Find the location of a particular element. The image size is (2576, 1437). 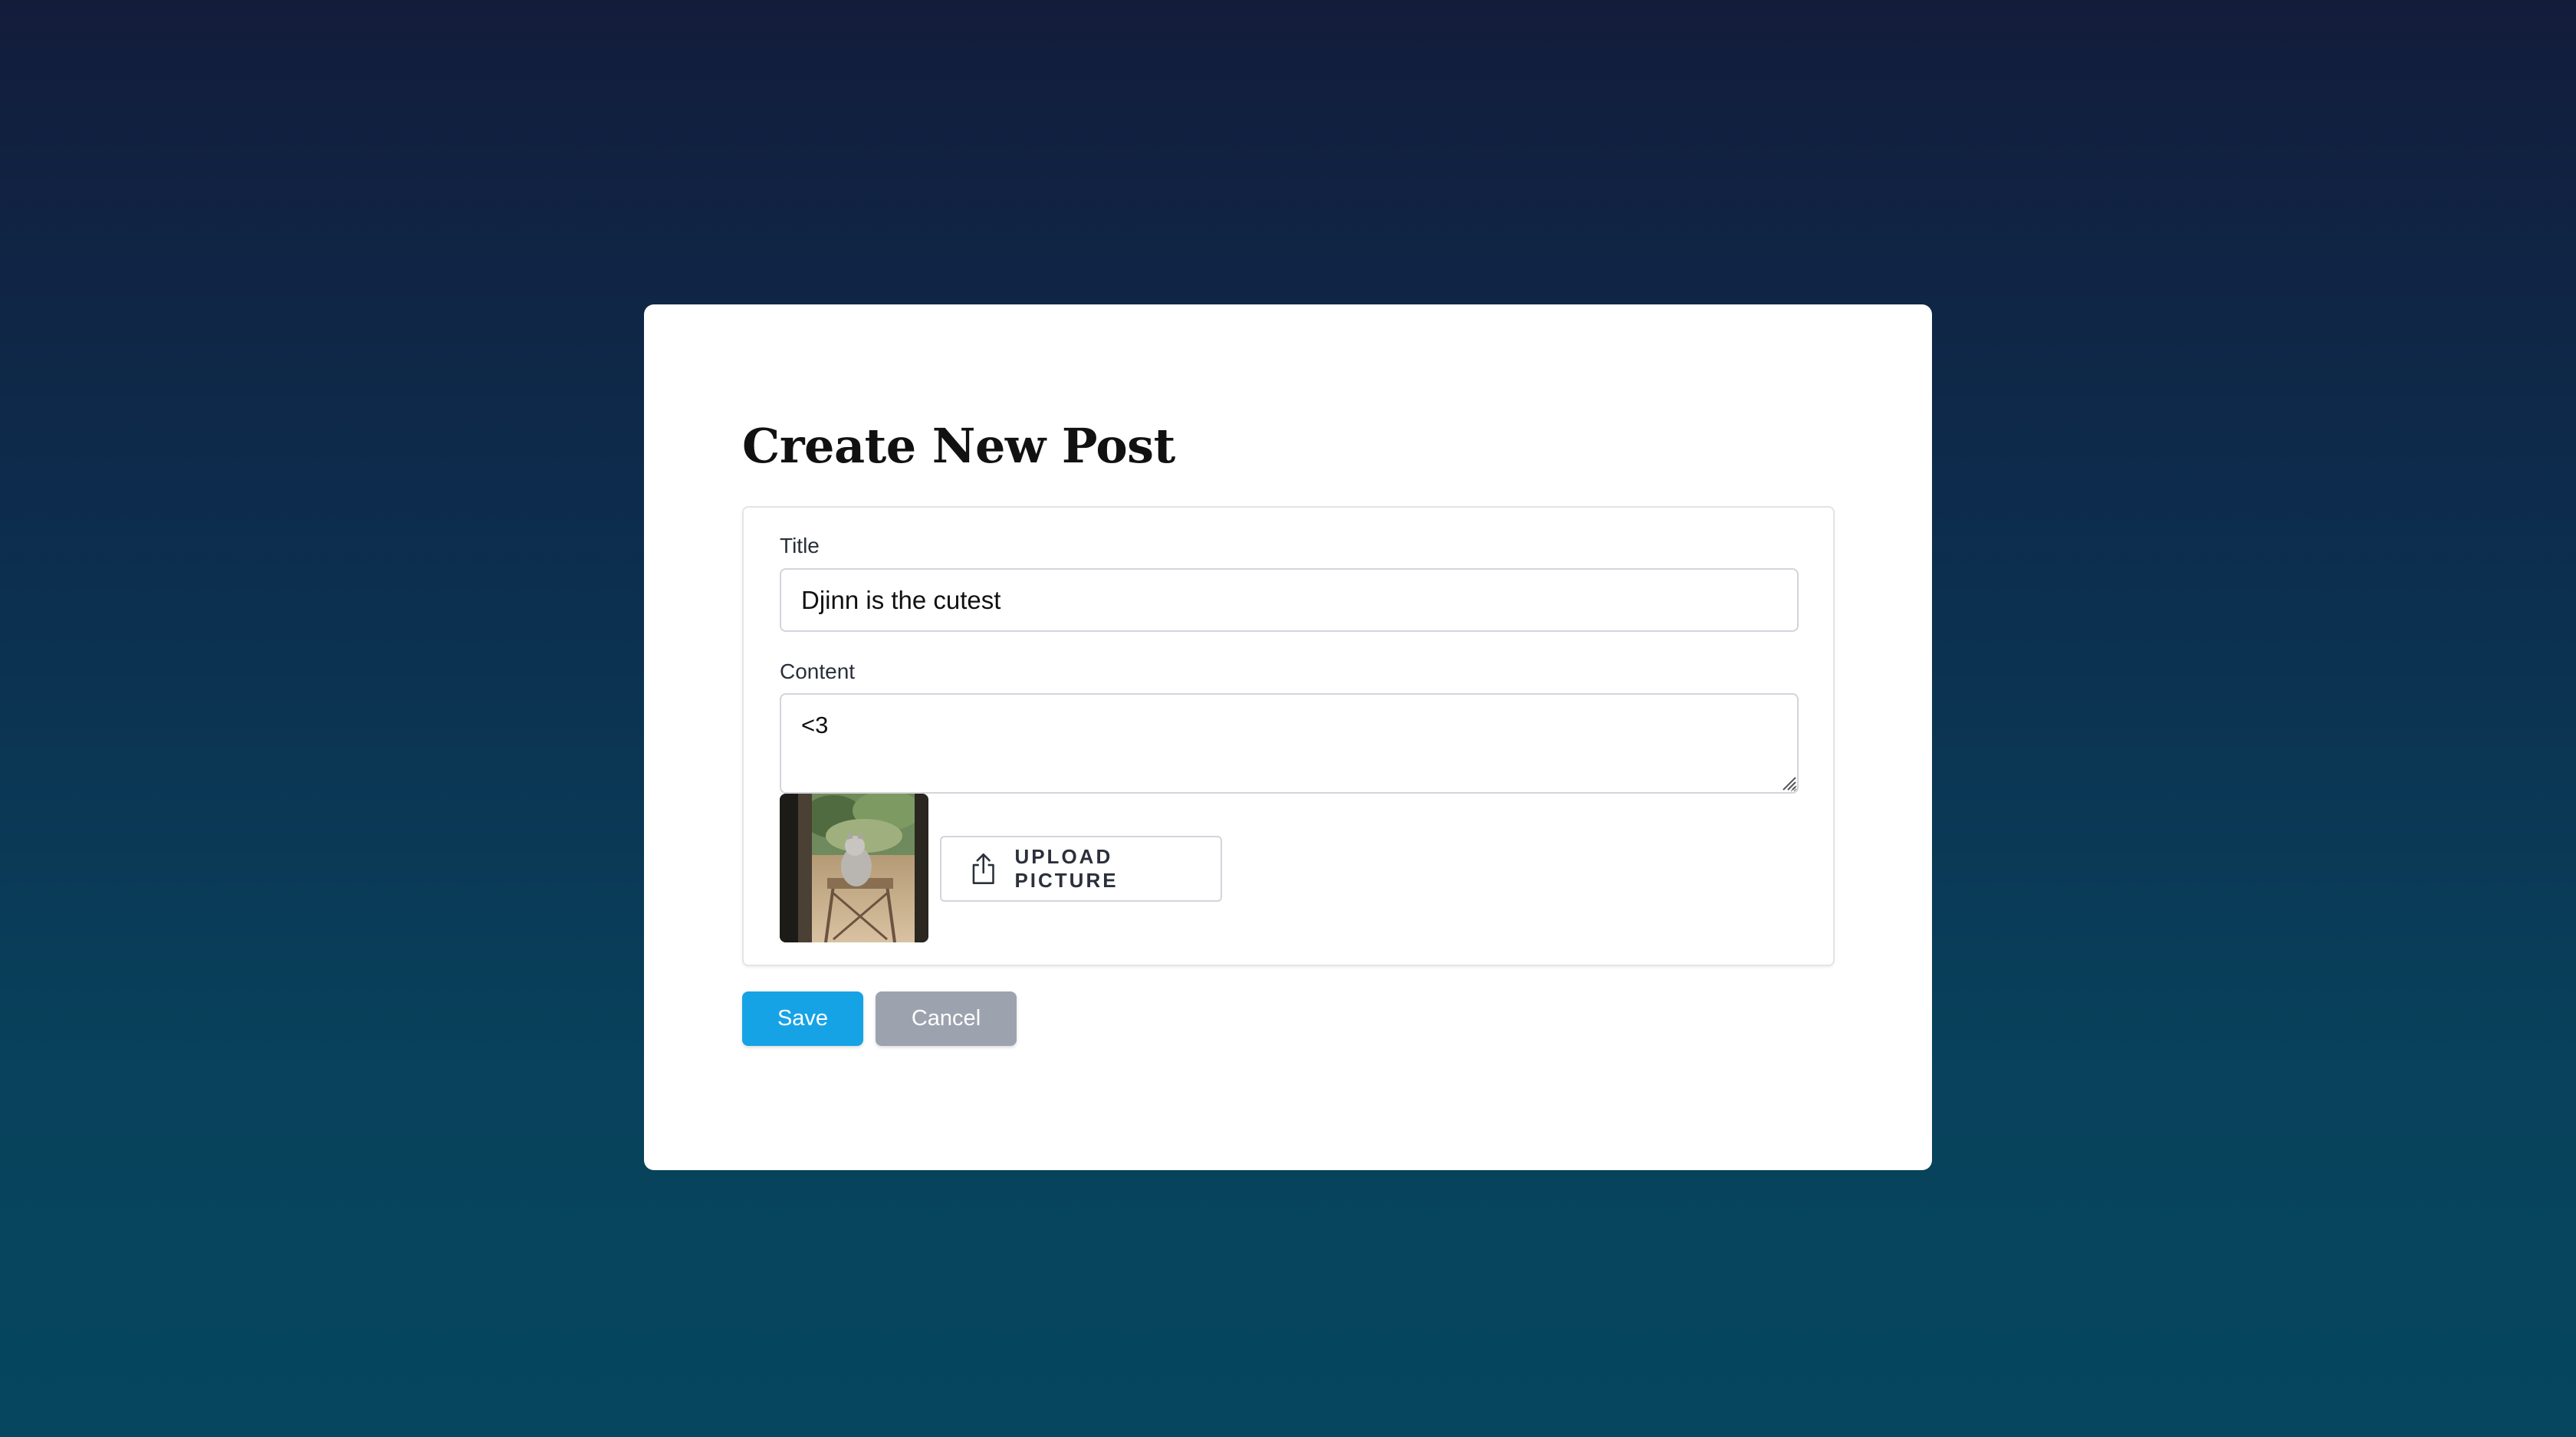

uploaded-picture-thumbnail is located at coordinates (854, 868).